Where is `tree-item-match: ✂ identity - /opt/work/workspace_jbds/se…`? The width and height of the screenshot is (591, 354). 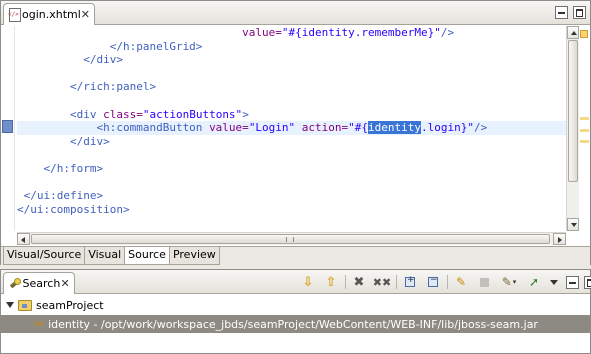 tree-item-match: ✂ identity - /opt/work/workspace_jbds/se… is located at coordinates (295, 324).